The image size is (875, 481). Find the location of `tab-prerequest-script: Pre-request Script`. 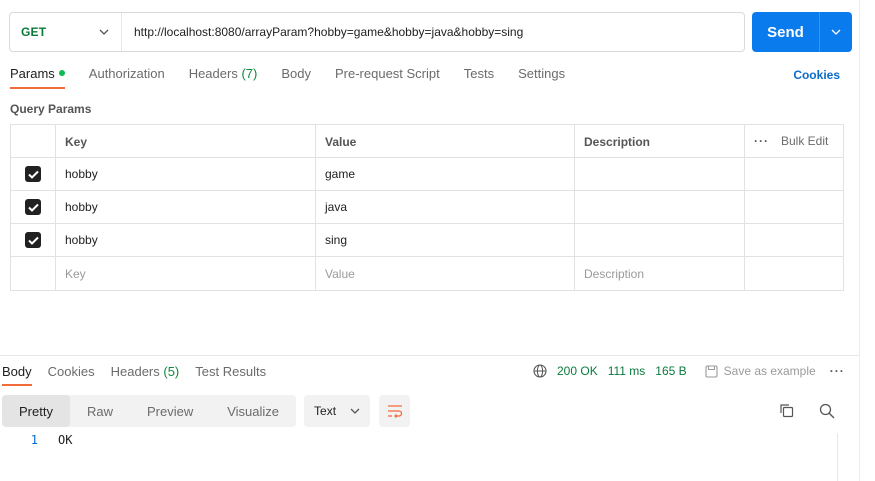

tab-prerequest-script: Pre-request Script is located at coordinates (387, 73).